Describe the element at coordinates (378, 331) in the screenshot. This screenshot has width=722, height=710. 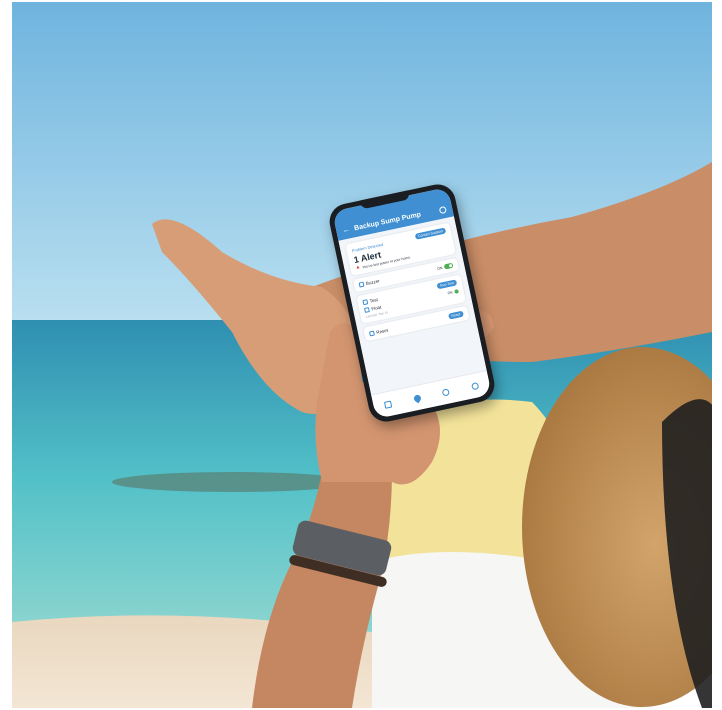
I see `reset-label: Reset` at that location.